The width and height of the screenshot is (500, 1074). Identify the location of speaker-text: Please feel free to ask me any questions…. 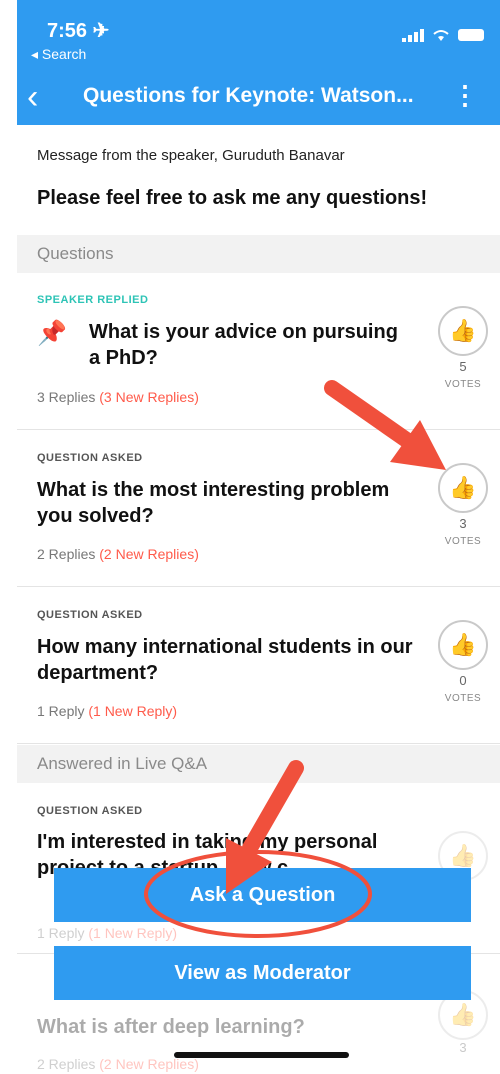
(232, 198).